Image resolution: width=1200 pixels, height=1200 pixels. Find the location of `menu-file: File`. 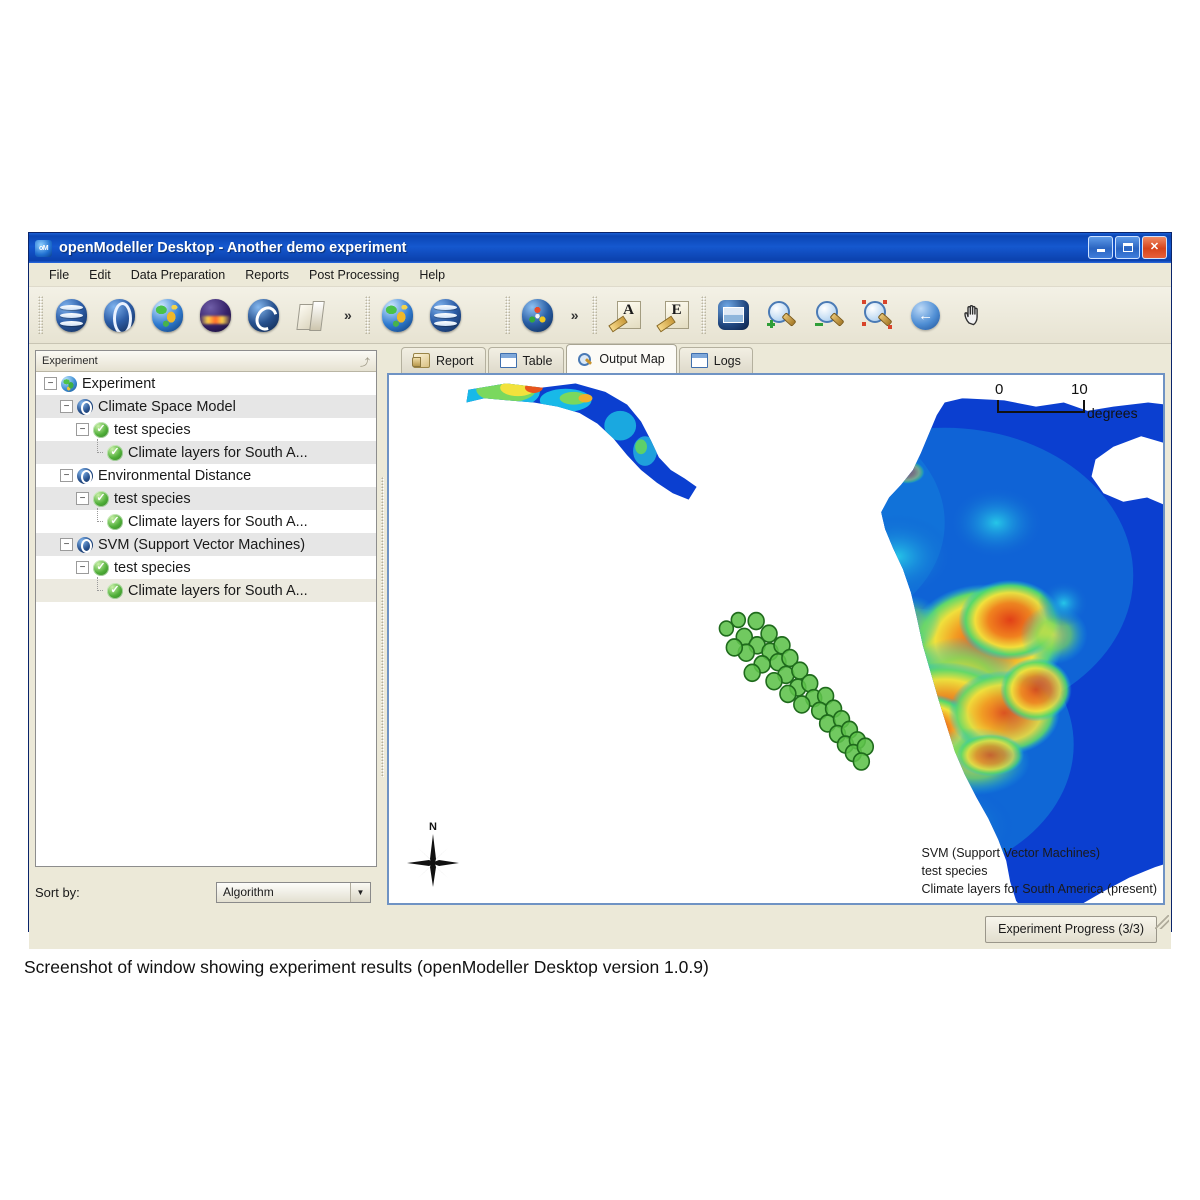

menu-file: File is located at coordinates (59, 275).